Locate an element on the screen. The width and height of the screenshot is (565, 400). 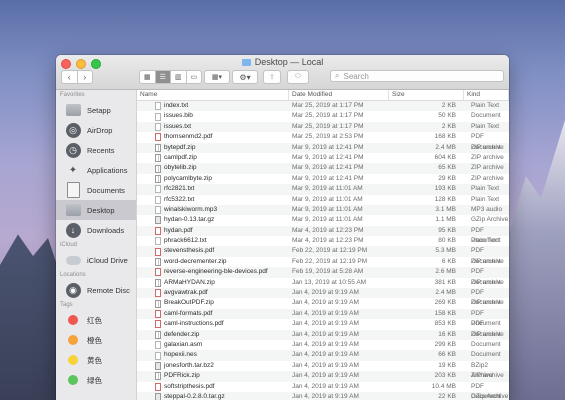
file-name-cell: hydan.pdf is located at coordinates (213, 231).